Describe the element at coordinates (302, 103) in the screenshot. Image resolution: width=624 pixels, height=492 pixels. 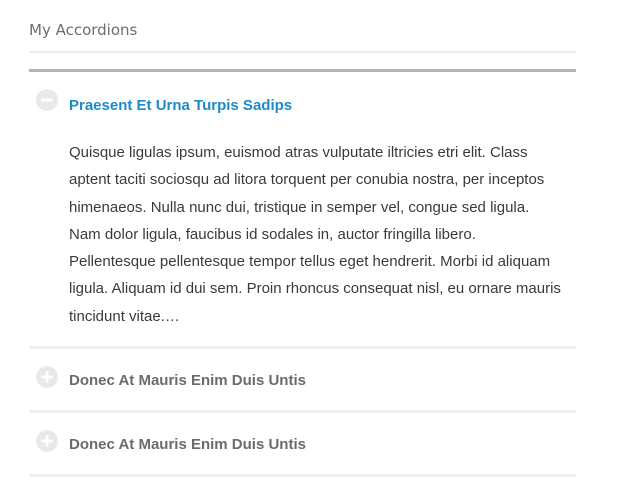
I see `accordion-header: Praesent Et Urna Turpis Sadips` at that location.